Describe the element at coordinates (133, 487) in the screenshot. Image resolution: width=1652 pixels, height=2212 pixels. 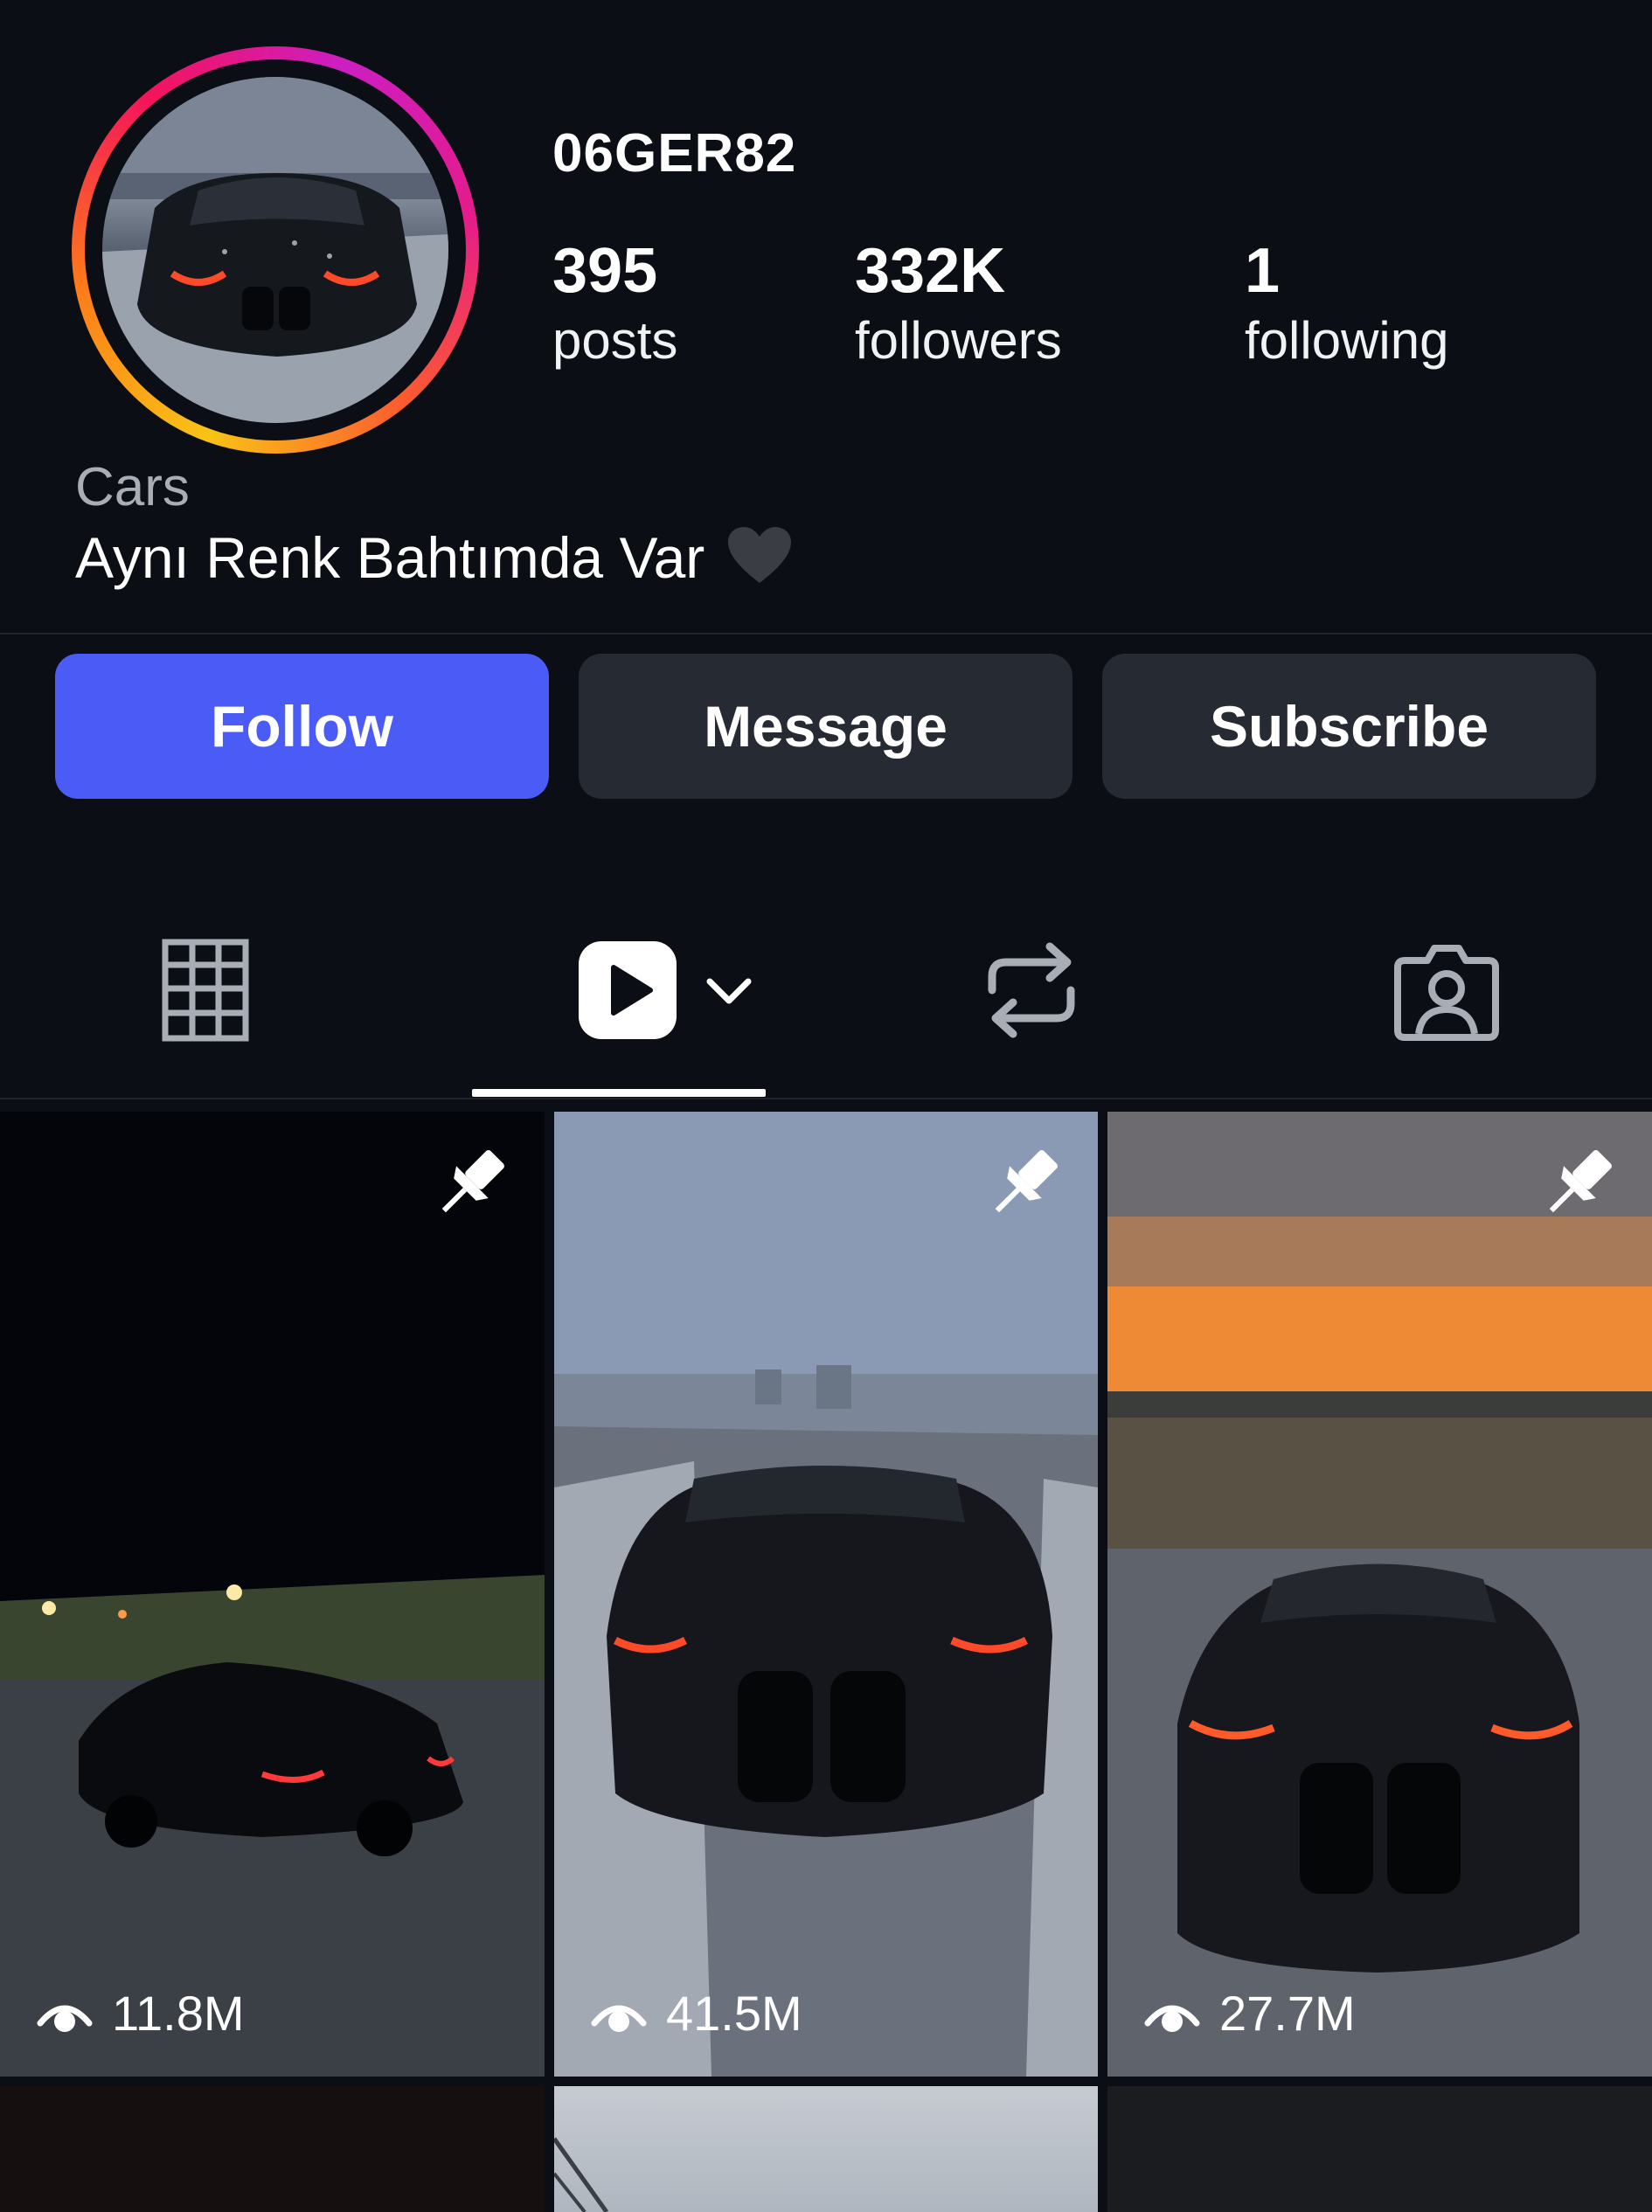
I see `profile-category: Cars` at that location.